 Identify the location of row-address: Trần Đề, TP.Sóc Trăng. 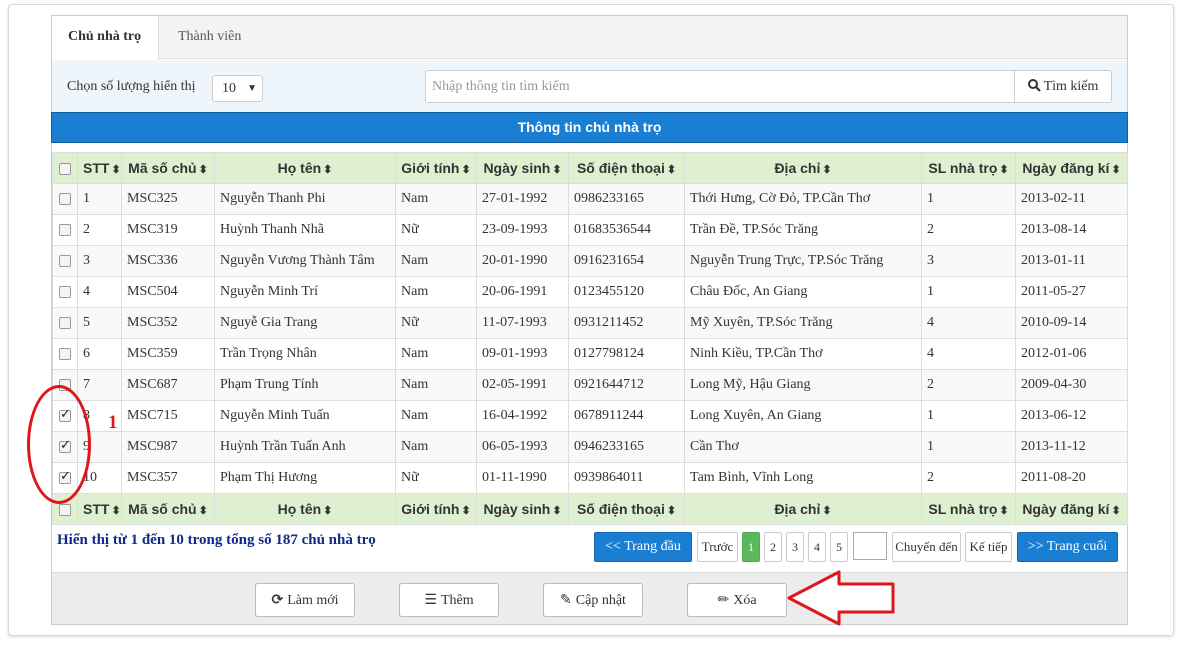
(803, 230).